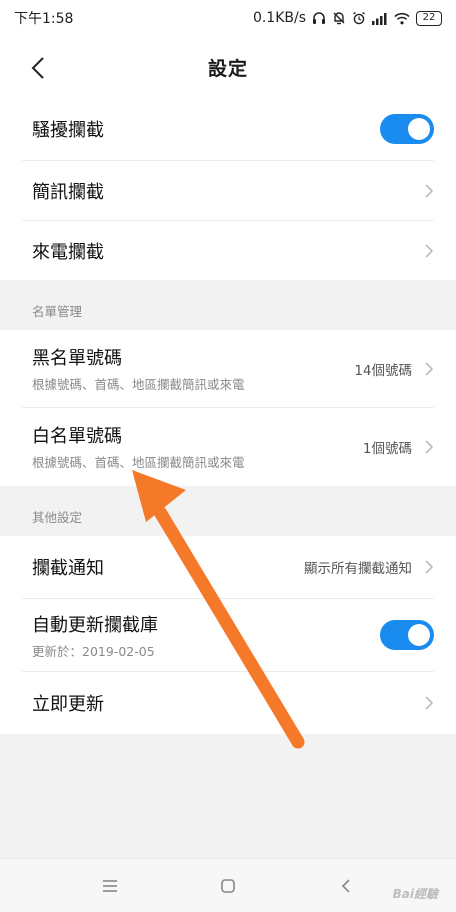  Describe the element at coordinates (95, 625) in the screenshot. I see `auto-update-label: 自動更新攔截庫` at that location.